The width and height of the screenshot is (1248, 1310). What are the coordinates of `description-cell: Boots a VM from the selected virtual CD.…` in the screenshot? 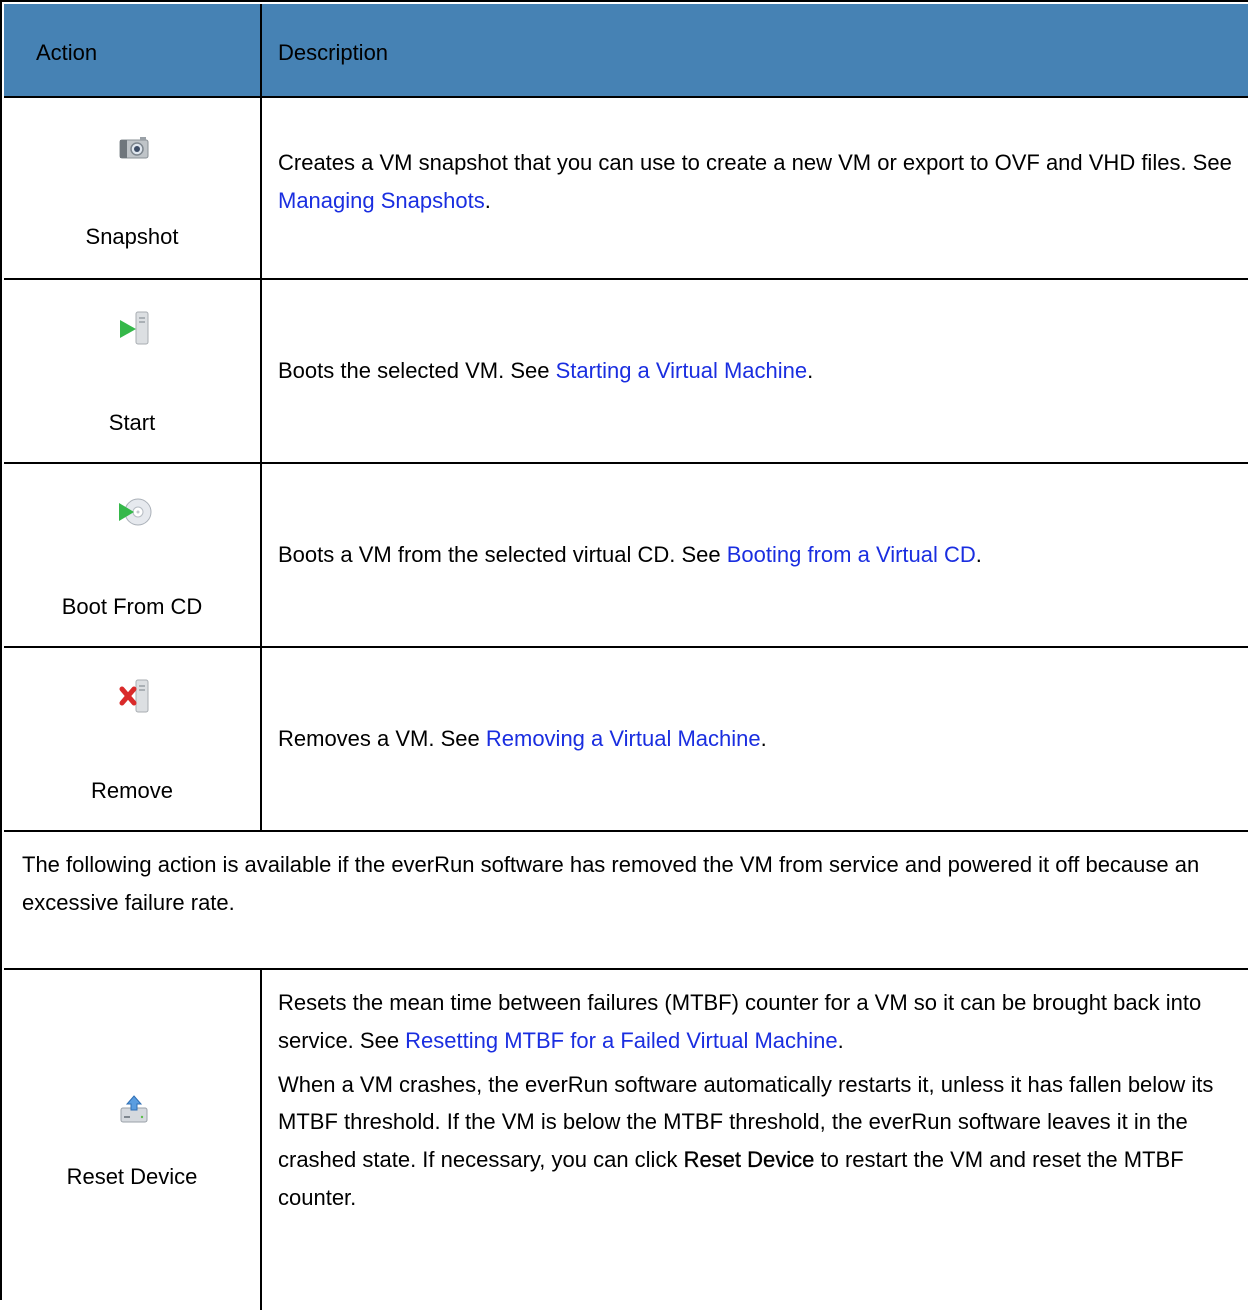 It's located at (759, 555).